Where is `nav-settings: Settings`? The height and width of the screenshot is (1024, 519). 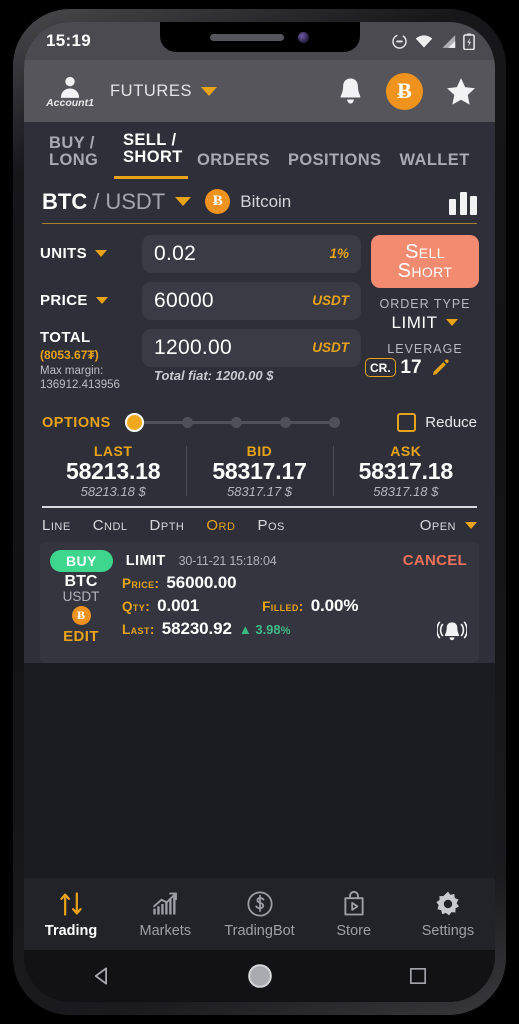 nav-settings: Settings is located at coordinates (448, 914).